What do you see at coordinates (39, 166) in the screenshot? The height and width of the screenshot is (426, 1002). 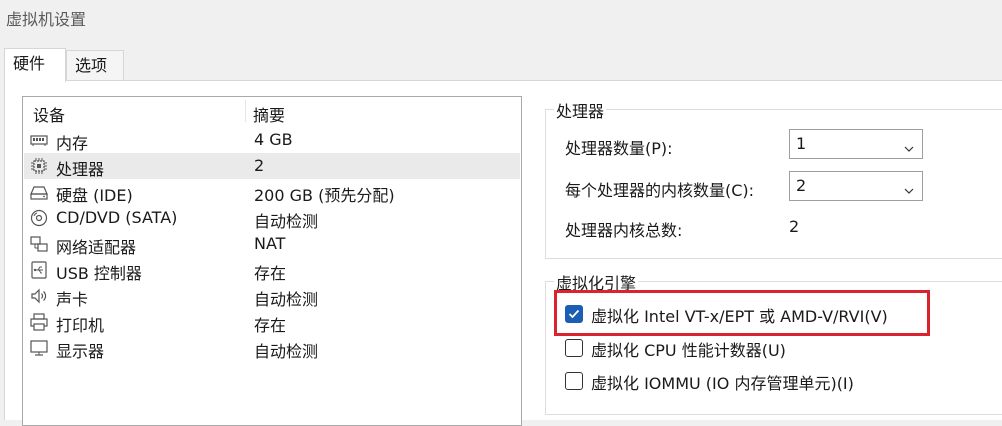 I see `processor-icon` at bounding box center [39, 166].